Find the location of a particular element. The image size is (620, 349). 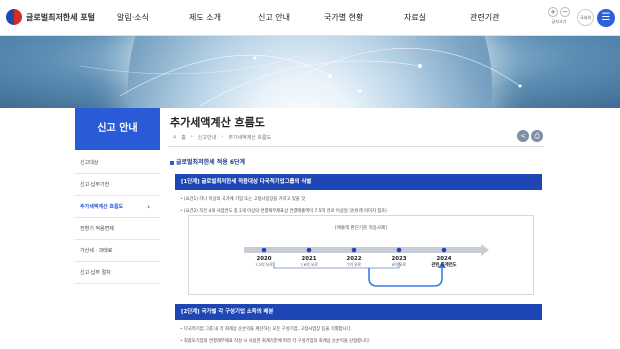

sidebar-item-label: 신고·납부 절차 is located at coordinates (95, 273).